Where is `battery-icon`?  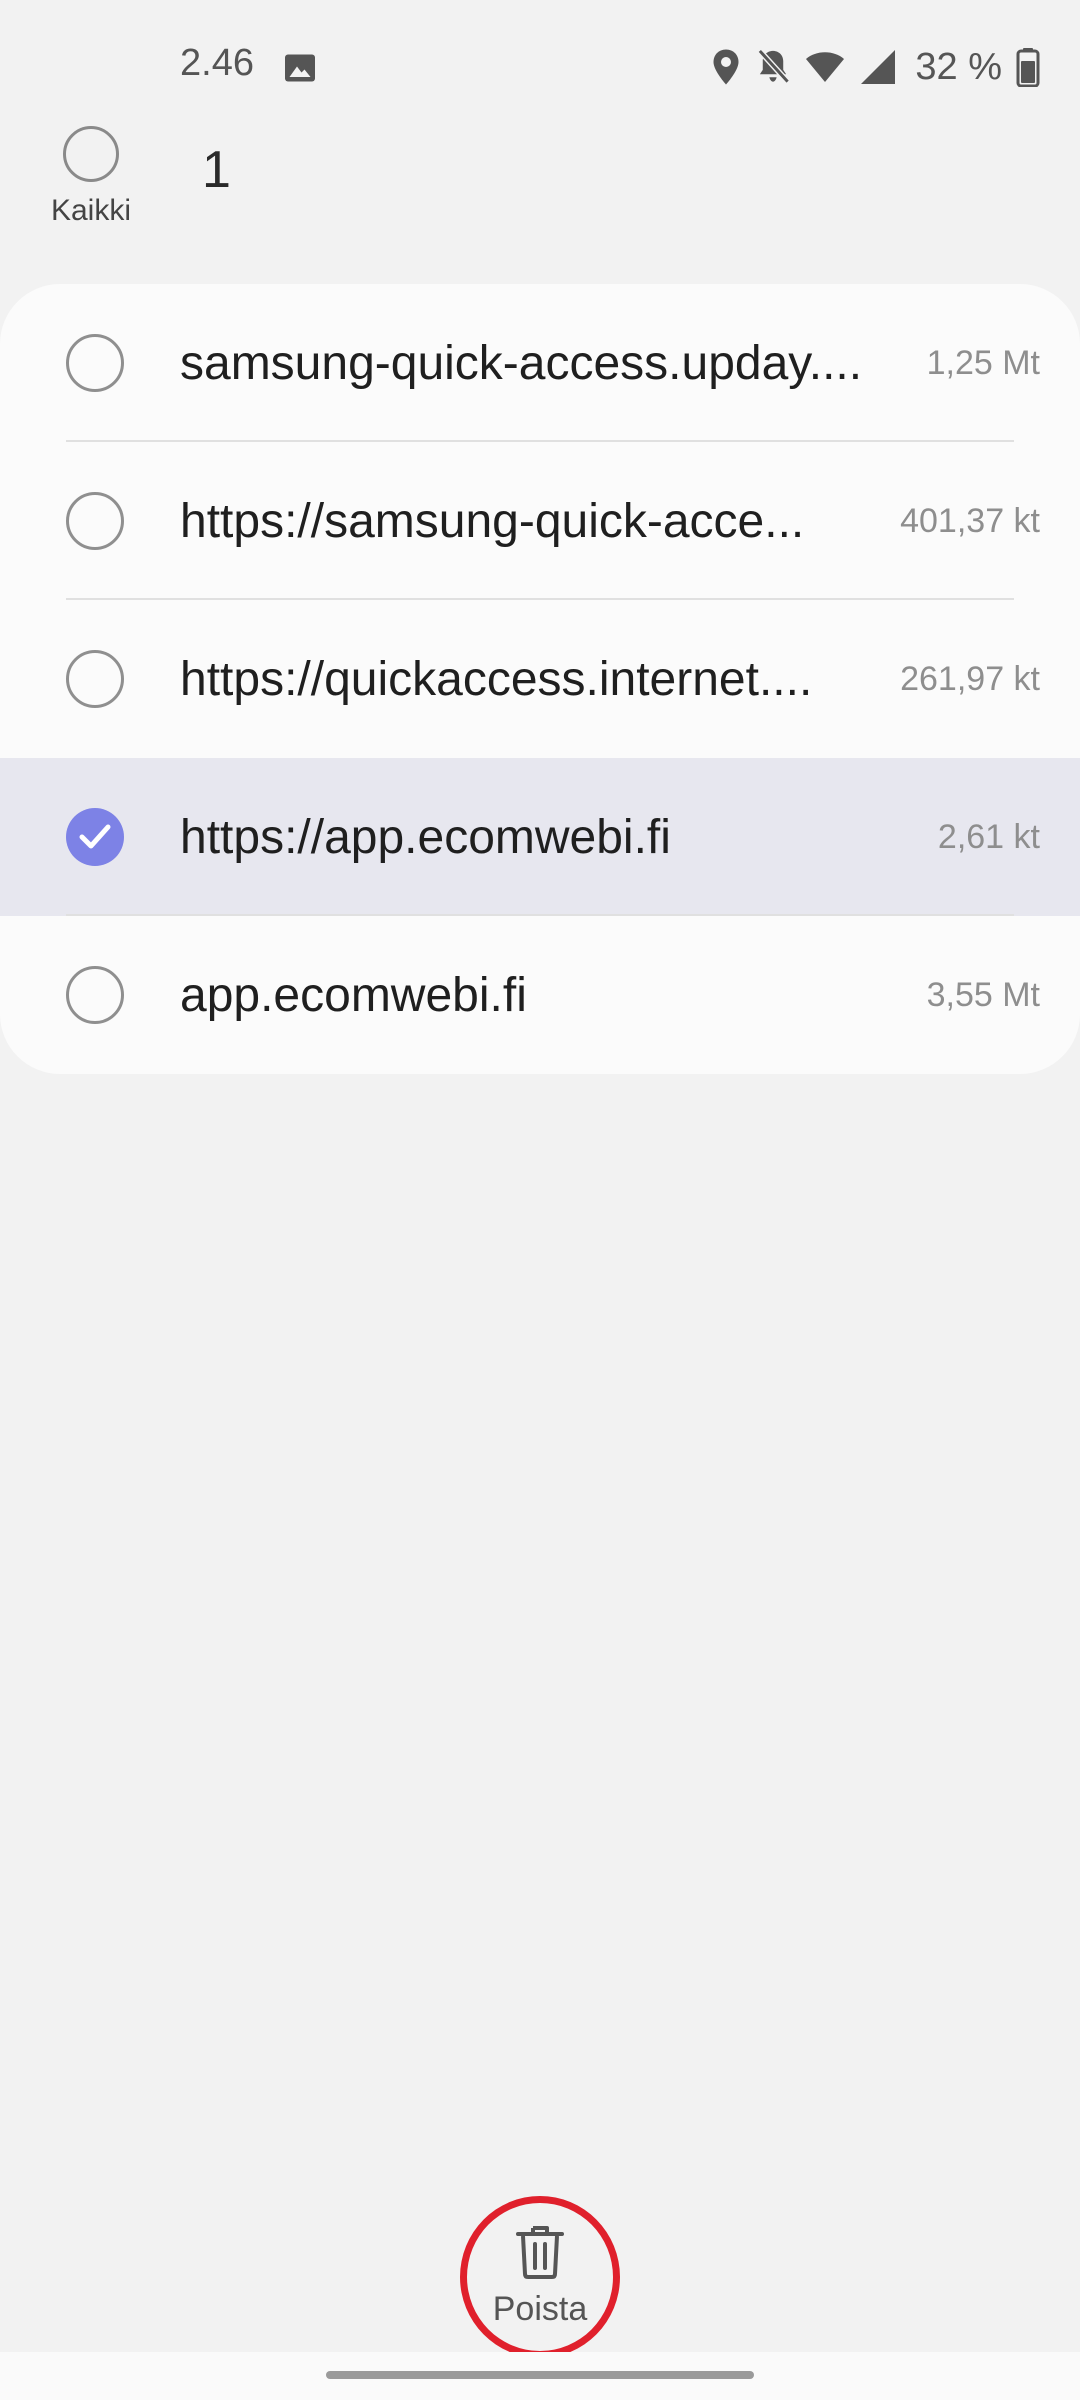 battery-icon is located at coordinates (1028, 67).